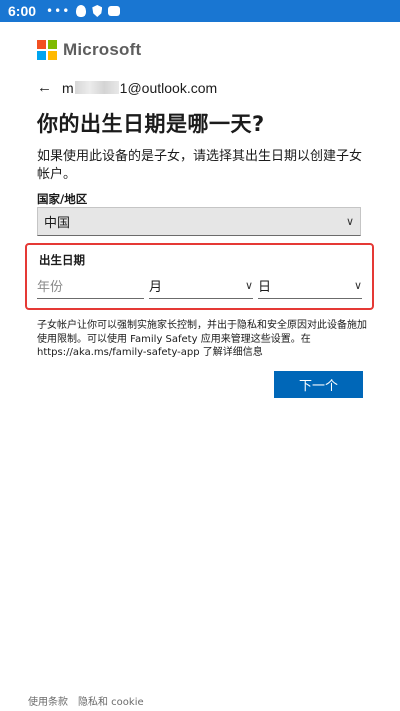 This screenshot has width=400, height=711. I want to click on status-icons: •••, so click(83, 11).